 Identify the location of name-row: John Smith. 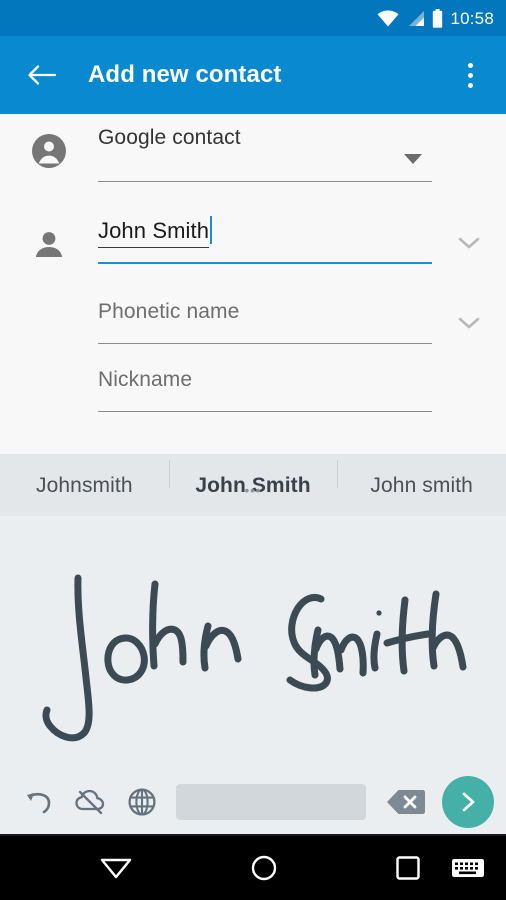
(253, 256).